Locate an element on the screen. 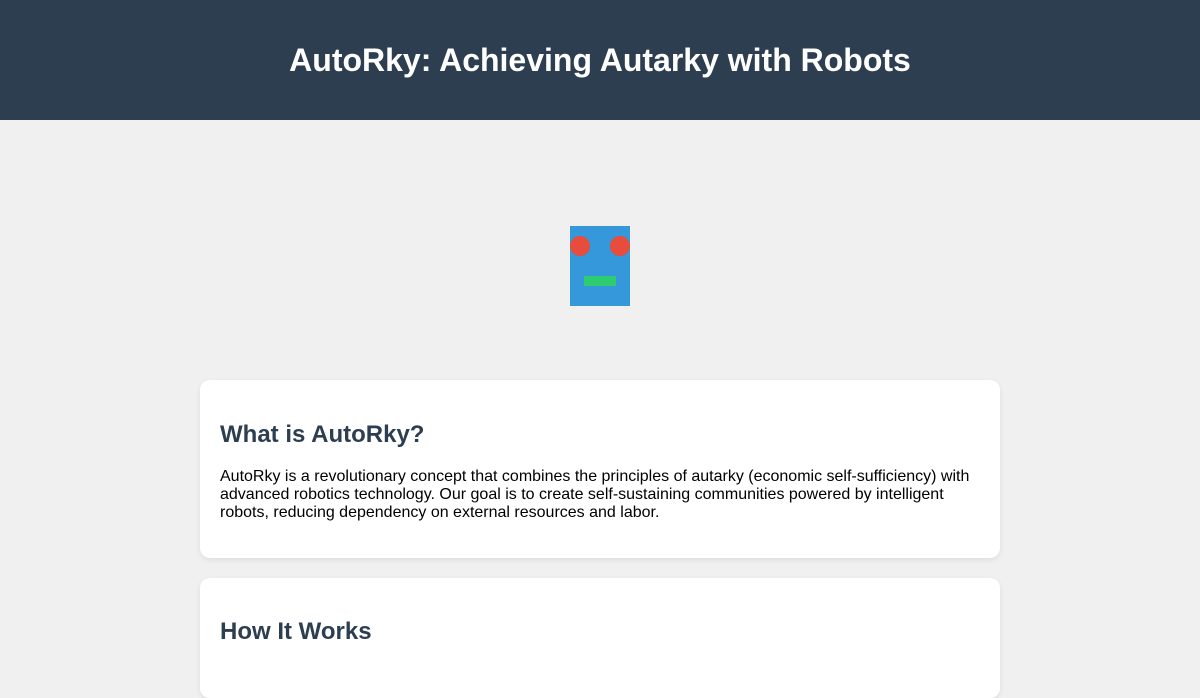  robot-left-eye is located at coordinates (580, 246).